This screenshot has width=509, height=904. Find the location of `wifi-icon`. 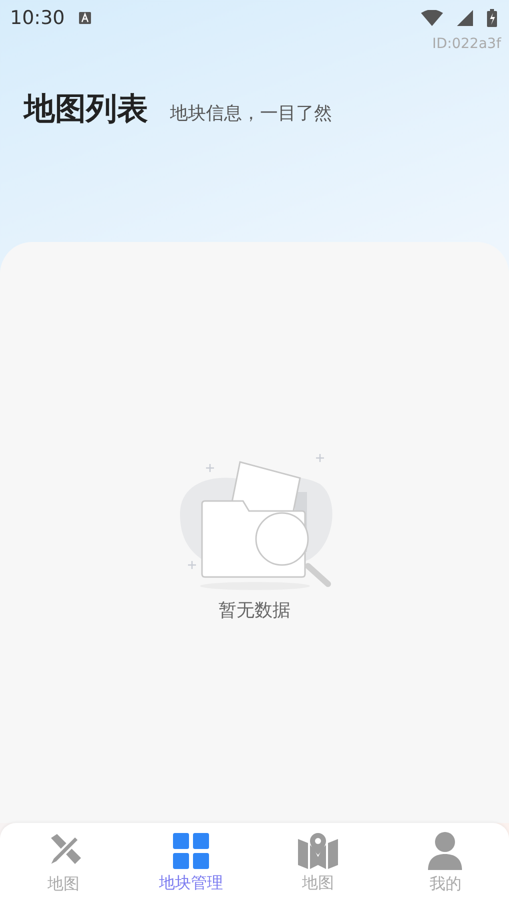

wifi-icon is located at coordinates (432, 18).